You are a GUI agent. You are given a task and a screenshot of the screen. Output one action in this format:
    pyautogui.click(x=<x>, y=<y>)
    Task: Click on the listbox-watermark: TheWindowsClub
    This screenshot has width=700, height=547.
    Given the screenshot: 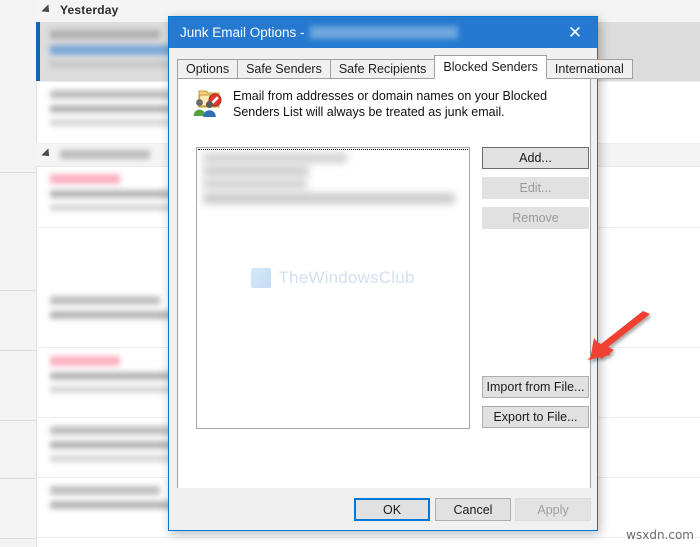 What is the action you would take?
    pyautogui.click(x=333, y=278)
    